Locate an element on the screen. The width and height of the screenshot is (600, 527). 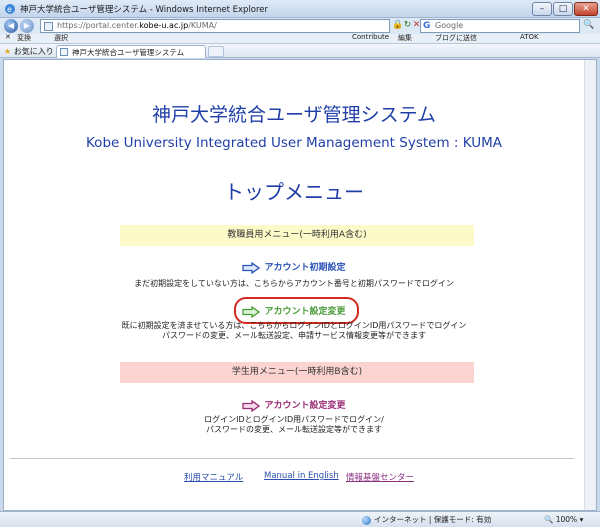
maximize-button: □ is located at coordinates (563, 9).